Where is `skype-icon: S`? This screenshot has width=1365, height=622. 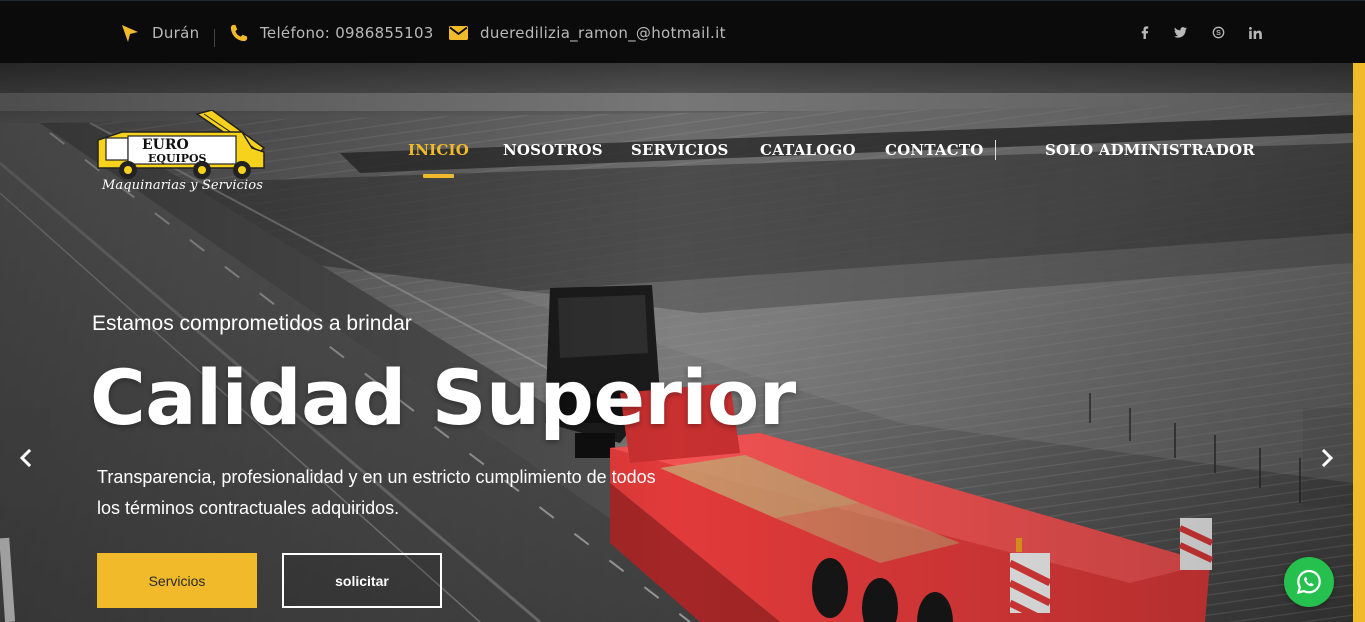 skype-icon: S is located at coordinates (1218, 32).